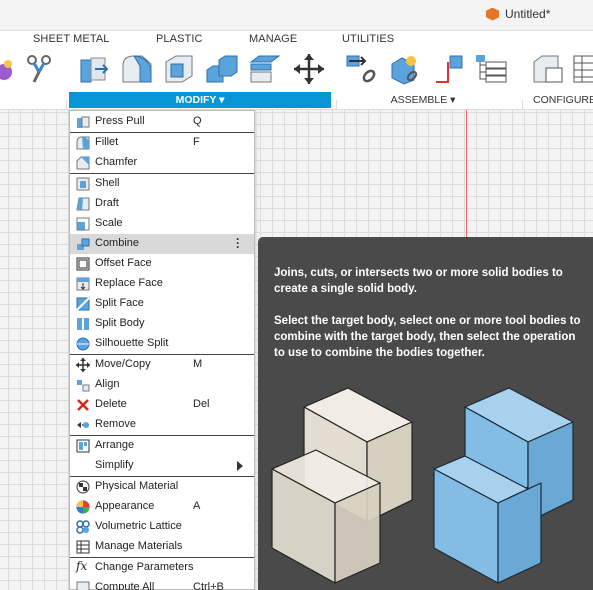 The image size is (593, 590). I want to click on menu-item-offset-face: Offset Face, so click(162, 264).